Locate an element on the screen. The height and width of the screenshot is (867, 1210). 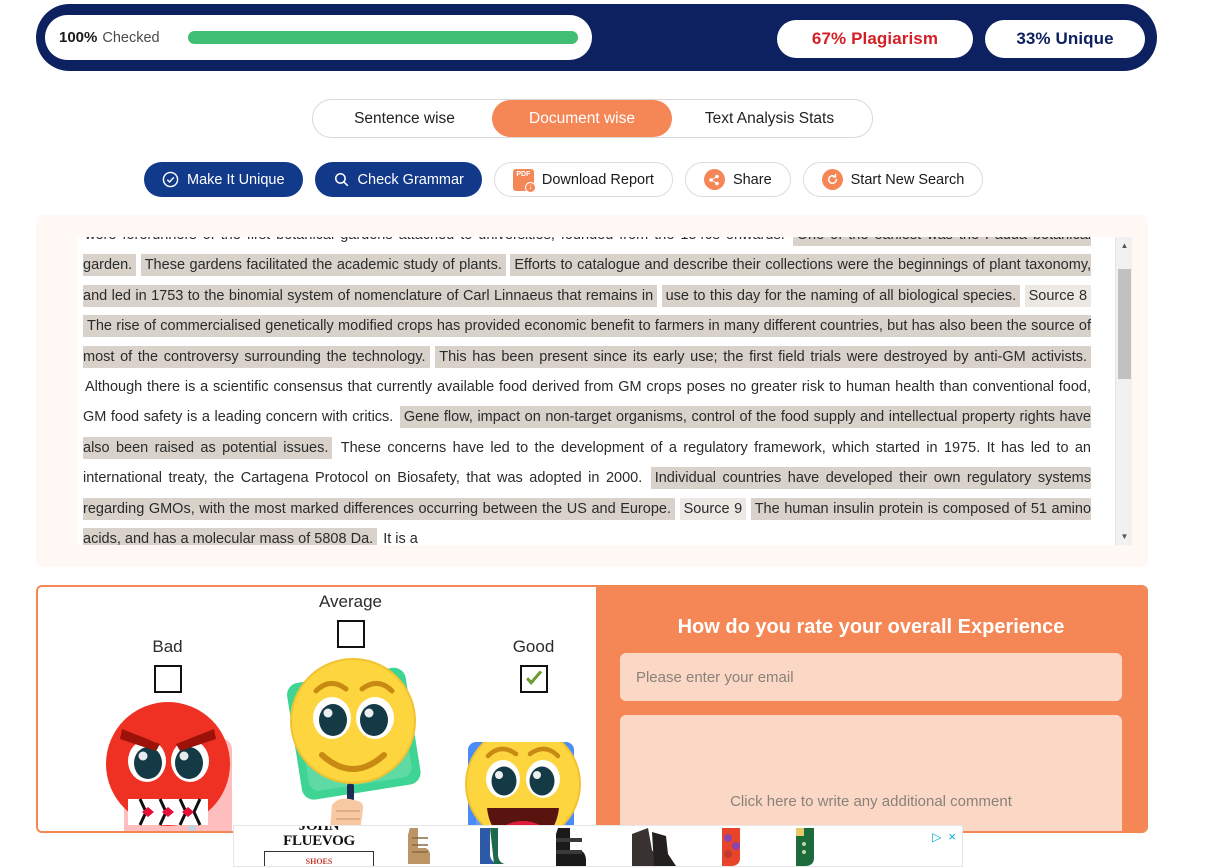
share-button: Share is located at coordinates (737, 179).